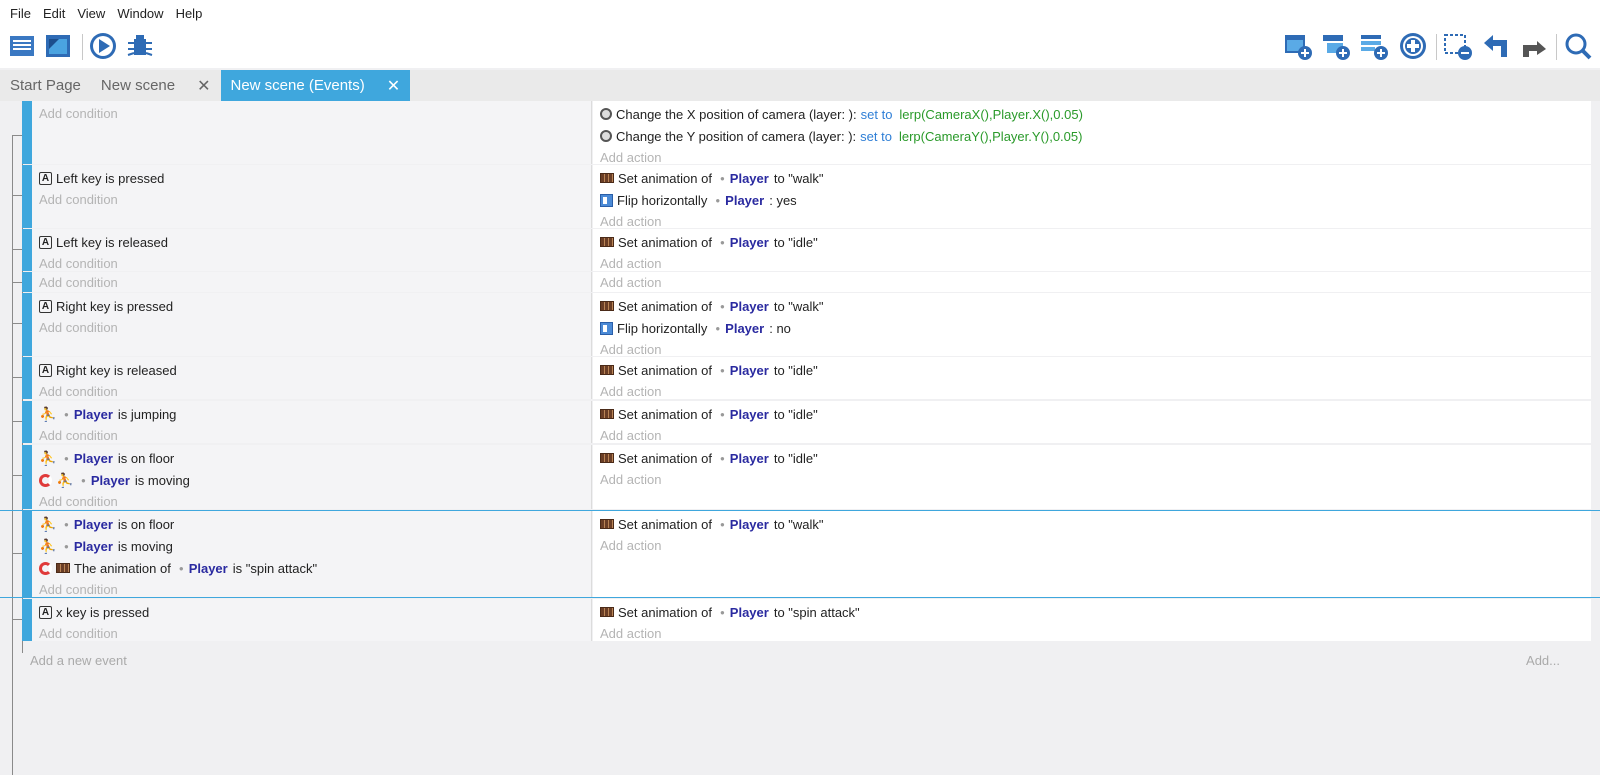 The height and width of the screenshot is (775, 1600). What do you see at coordinates (1578, 46) in the screenshot?
I see `search-icon` at bounding box center [1578, 46].